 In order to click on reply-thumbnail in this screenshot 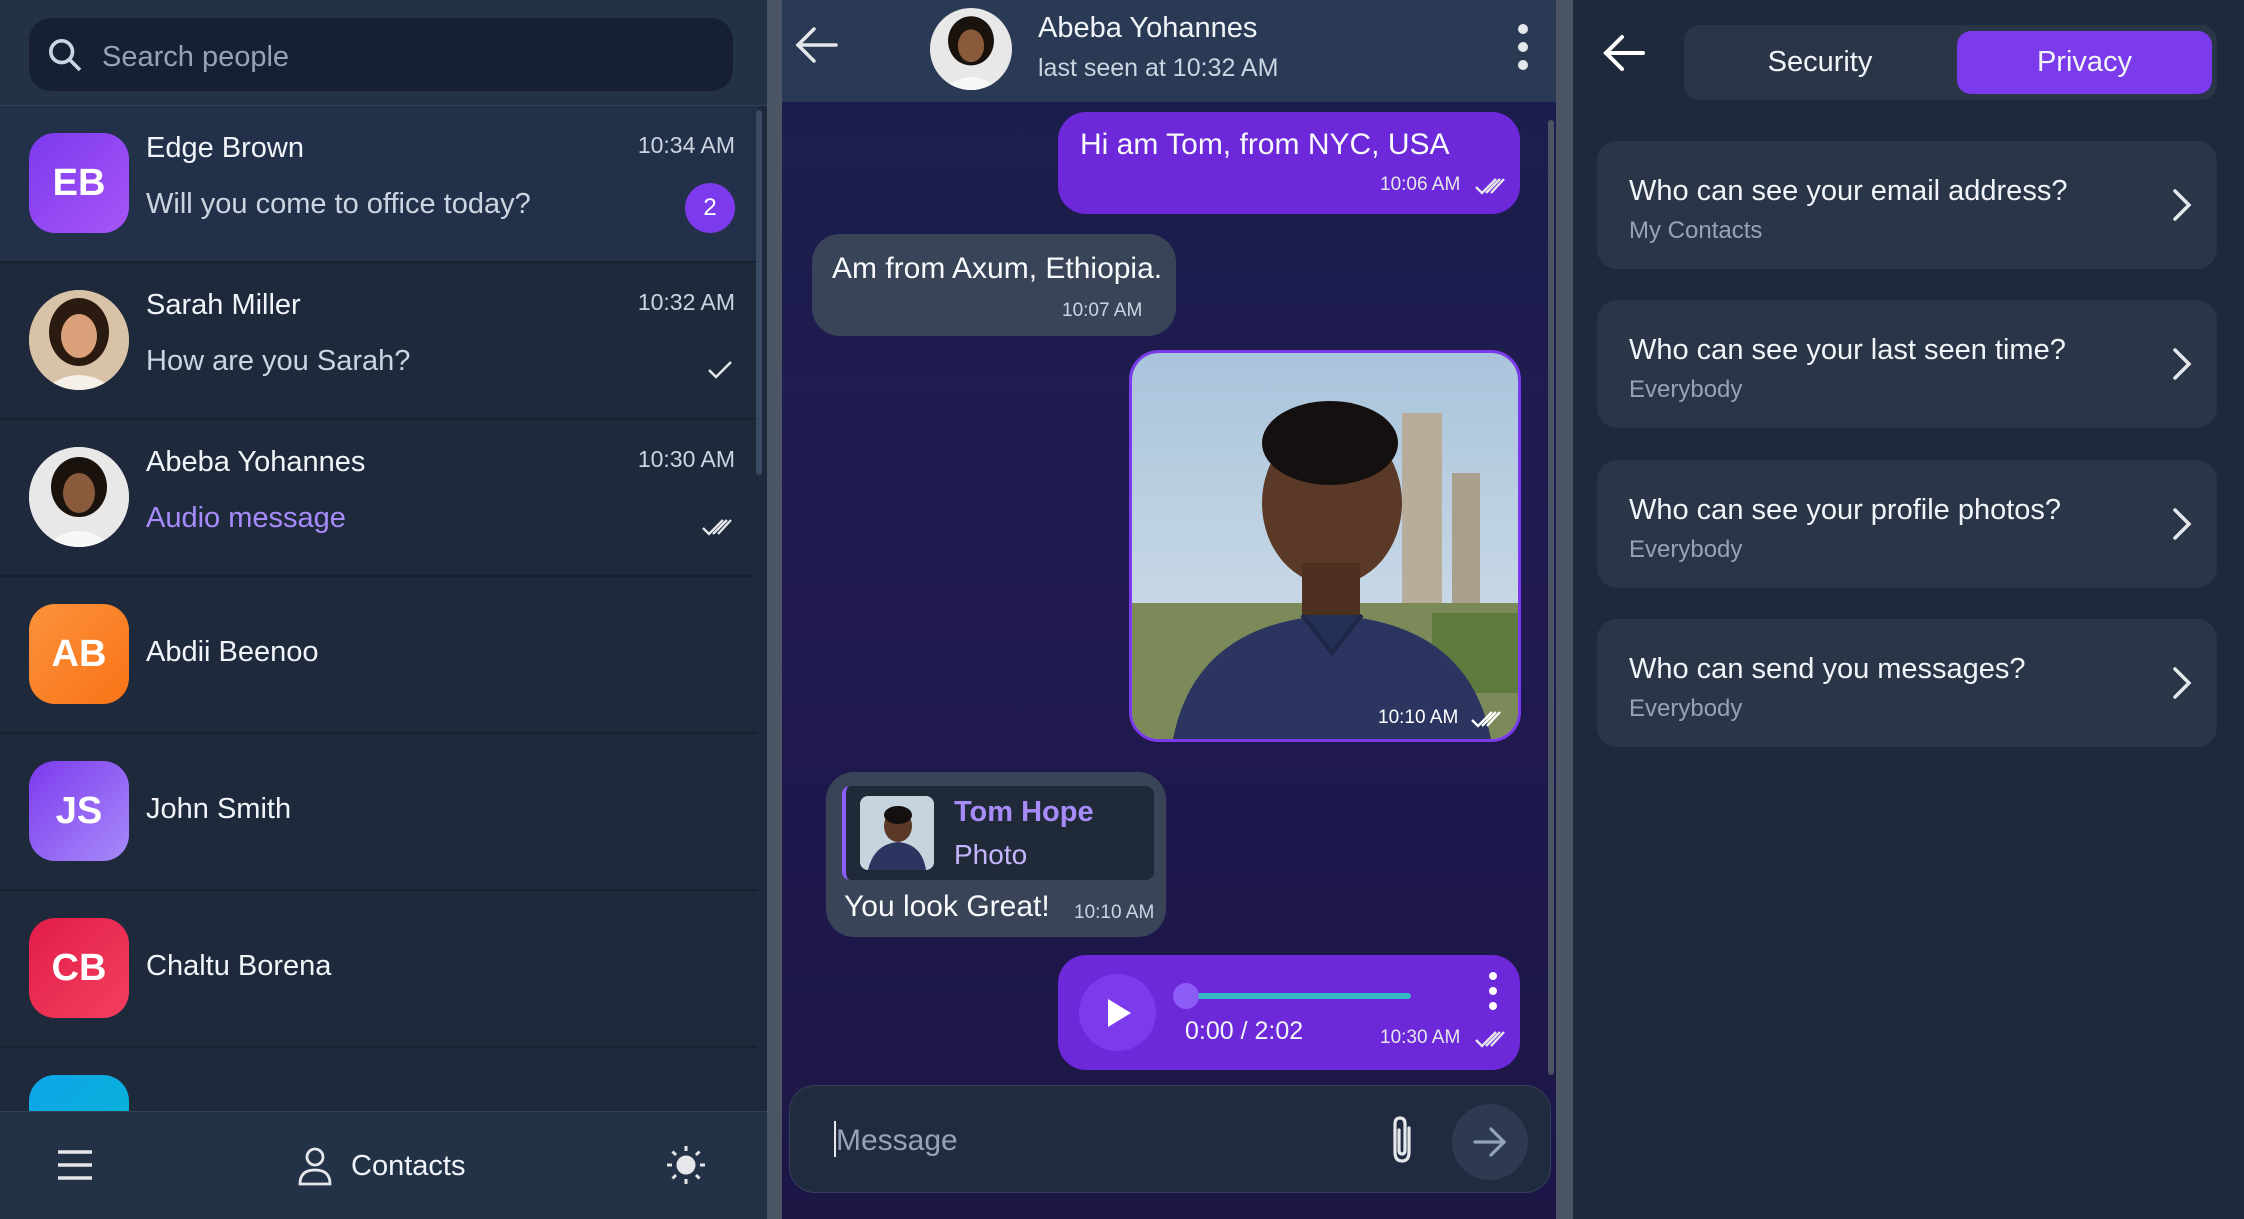, I will do `click(897, 833)`.